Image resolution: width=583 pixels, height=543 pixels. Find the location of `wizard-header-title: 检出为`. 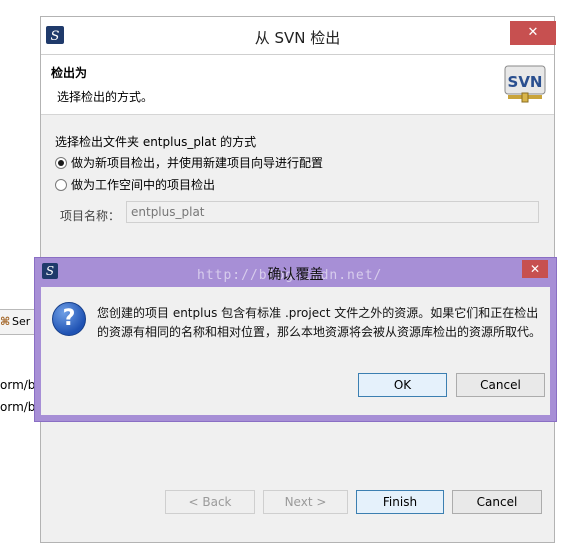

wizard-header-title: 检出为 is located at coordinates (69, 73).